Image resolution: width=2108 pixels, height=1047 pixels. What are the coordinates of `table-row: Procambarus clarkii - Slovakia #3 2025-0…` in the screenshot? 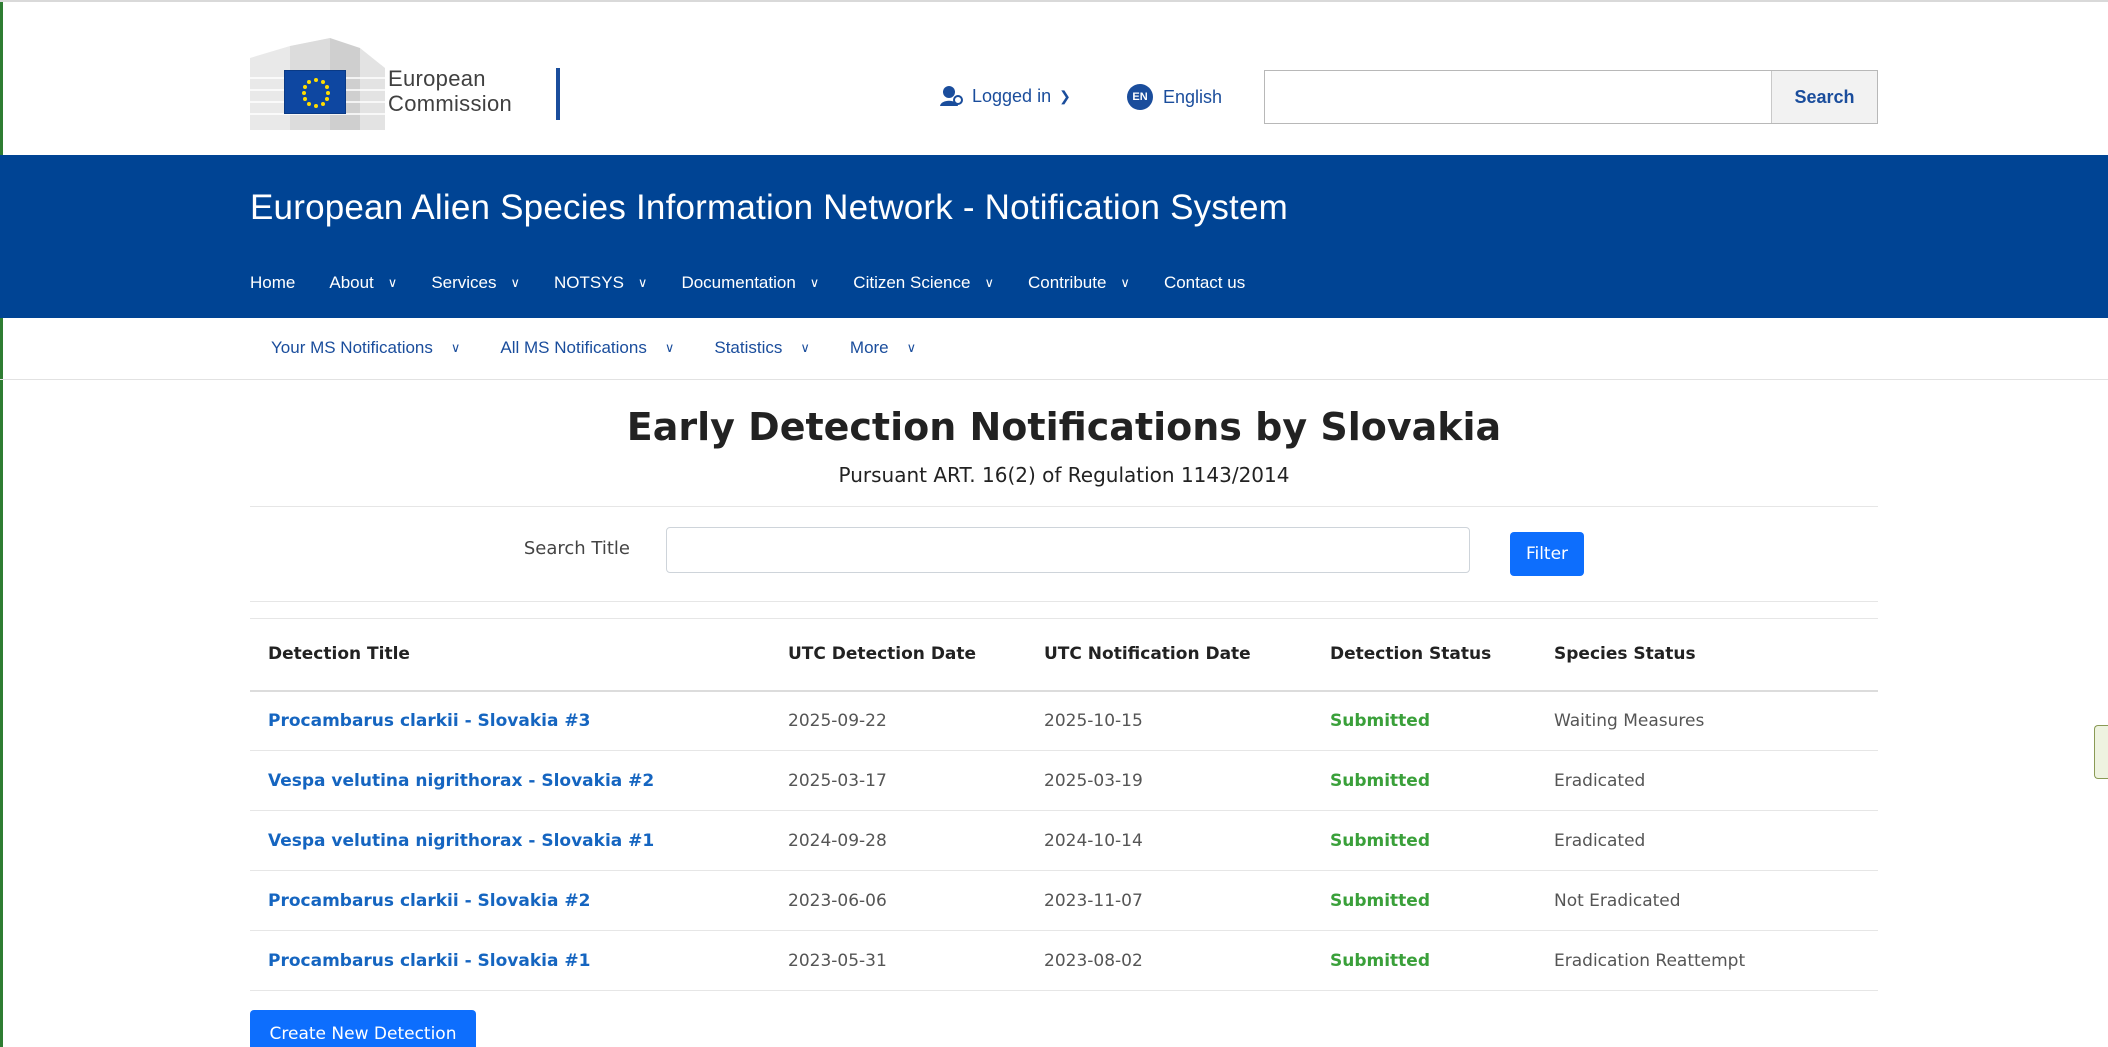 It's located at (1064, 721).